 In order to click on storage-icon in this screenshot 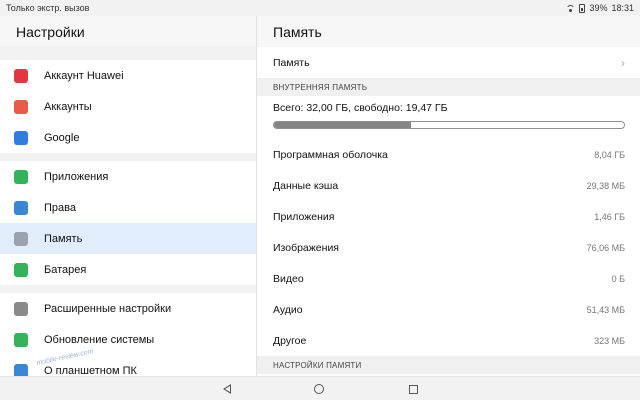, I will do `click(21, 238)`.